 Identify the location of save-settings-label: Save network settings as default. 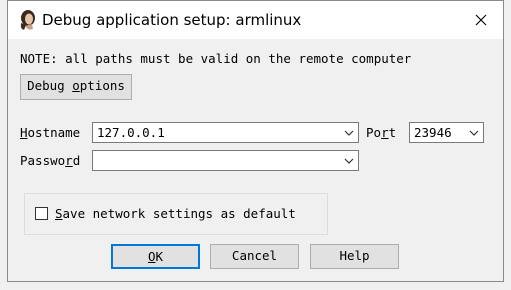
(175, 213).